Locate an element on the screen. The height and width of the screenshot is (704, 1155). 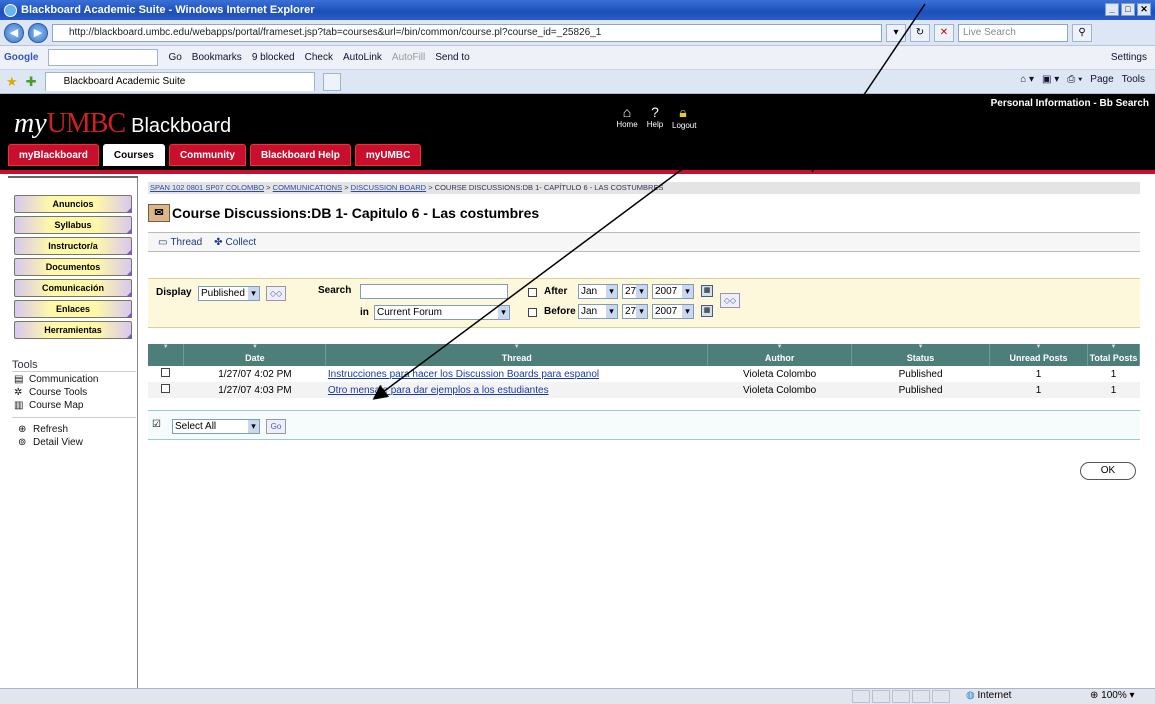
home-icon: ⌂ Home is located at coordinates (627, 117).